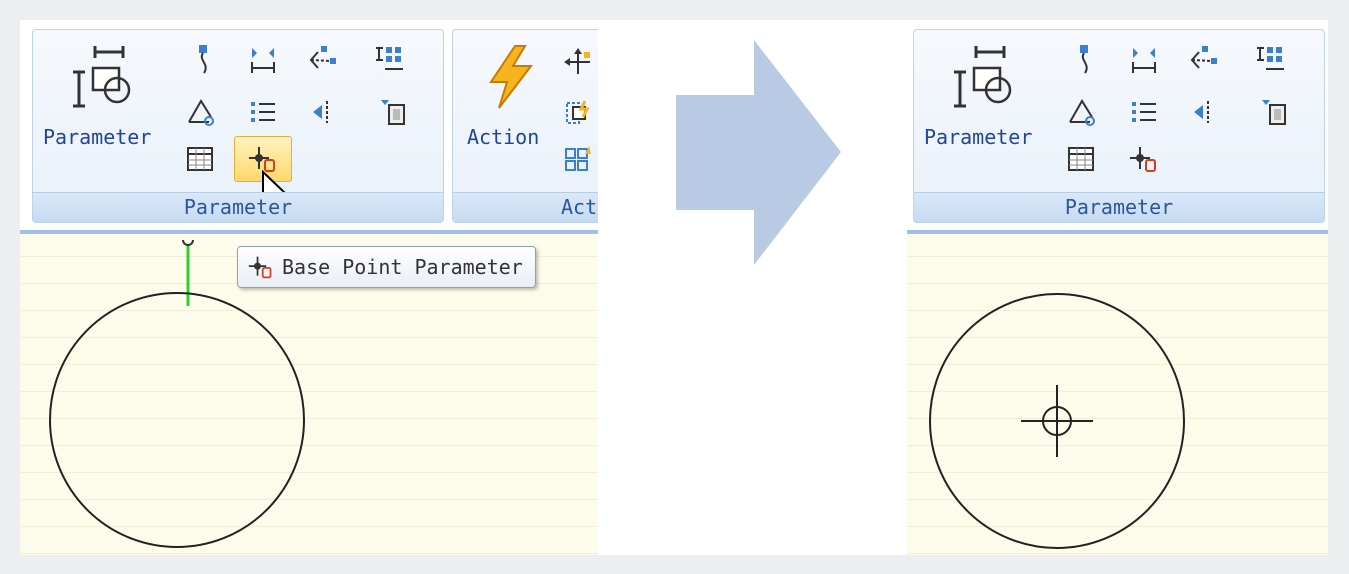 Image resolution: width=1349 pixels, height=574 pixels. I want to click on move-action-icon, so click(578, 62).